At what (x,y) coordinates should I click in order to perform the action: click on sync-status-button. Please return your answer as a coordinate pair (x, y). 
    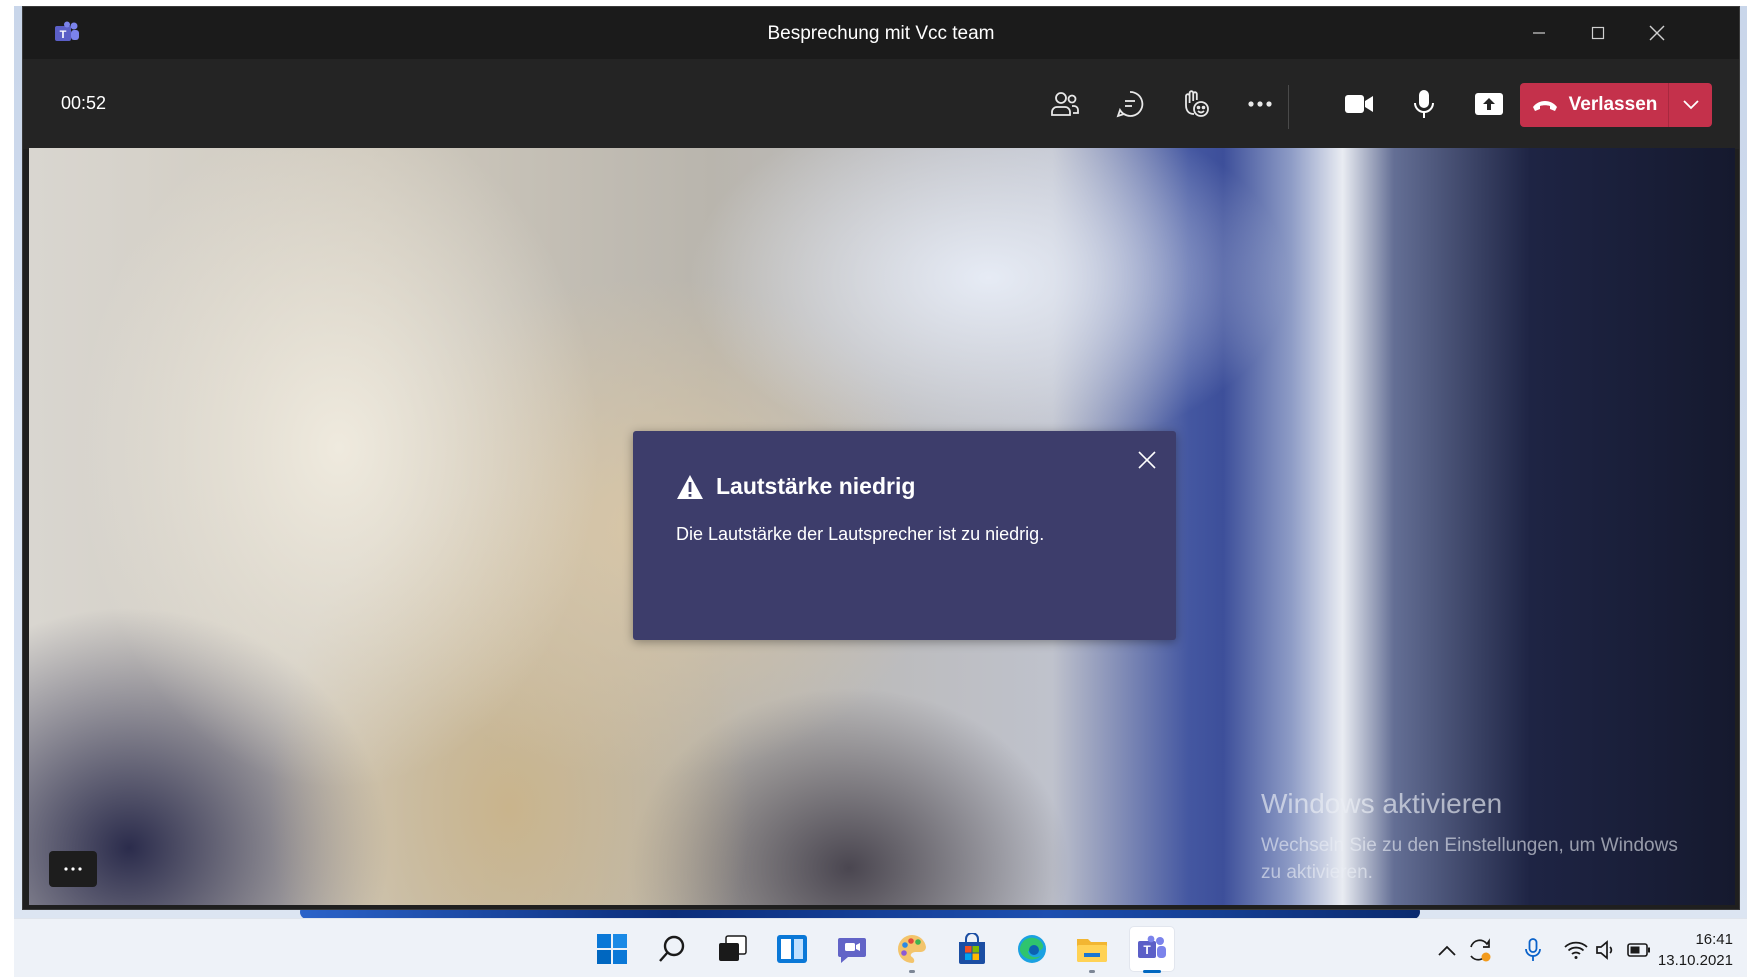
    Looking at the image, I should click on (1480, 950).